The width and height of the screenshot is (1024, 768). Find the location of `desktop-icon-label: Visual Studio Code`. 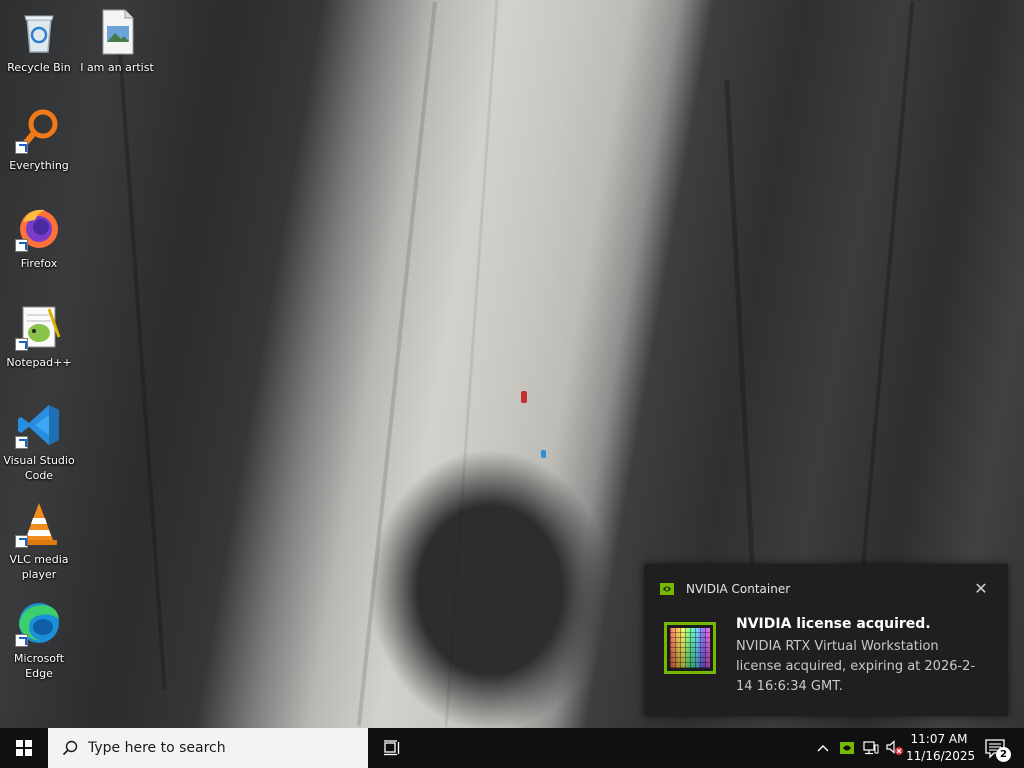

desktop-icon-label: Visual Studio Code is located at coordinates (39, 468).